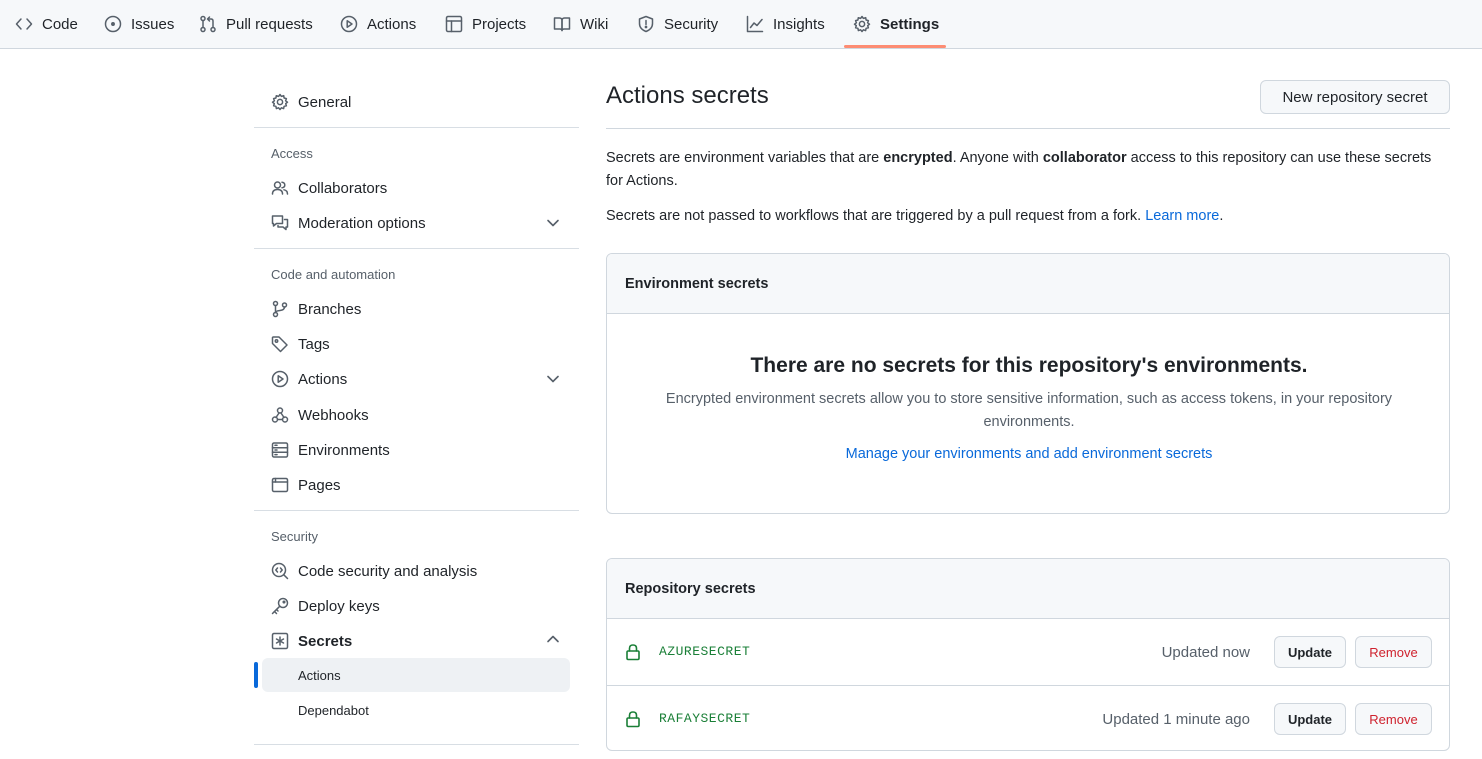 Image resolution: width=1482 pixels, height=759 pixels. Describe the element at coordinates (153, 24) in the screenshot. I see `tab-label: Issues` at that location.